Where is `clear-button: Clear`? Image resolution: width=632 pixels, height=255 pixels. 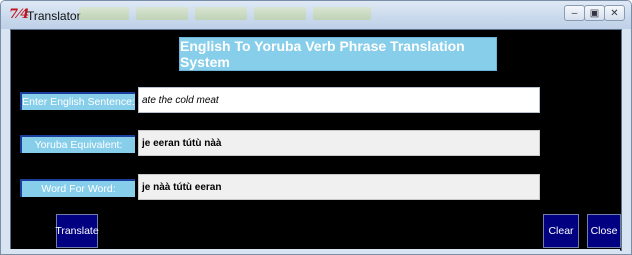 clear-button: Clear is located at coordinates (561, 231).